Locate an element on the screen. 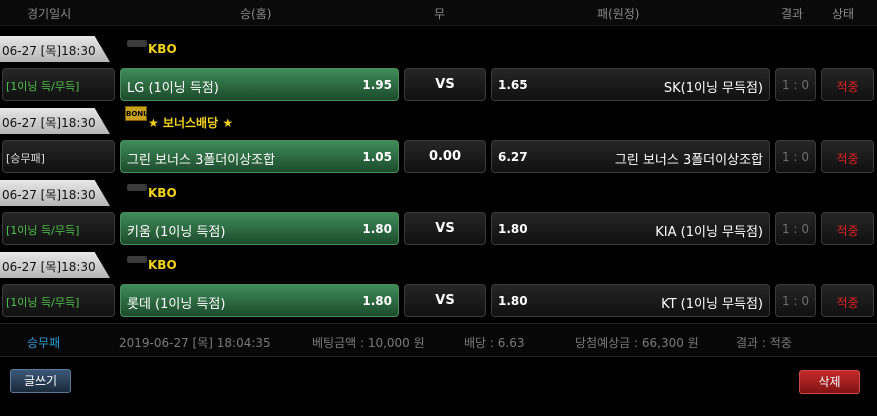  away-pick-button: 1.80 KT (1이닝 무득점) is located at coordinates (630, 300).